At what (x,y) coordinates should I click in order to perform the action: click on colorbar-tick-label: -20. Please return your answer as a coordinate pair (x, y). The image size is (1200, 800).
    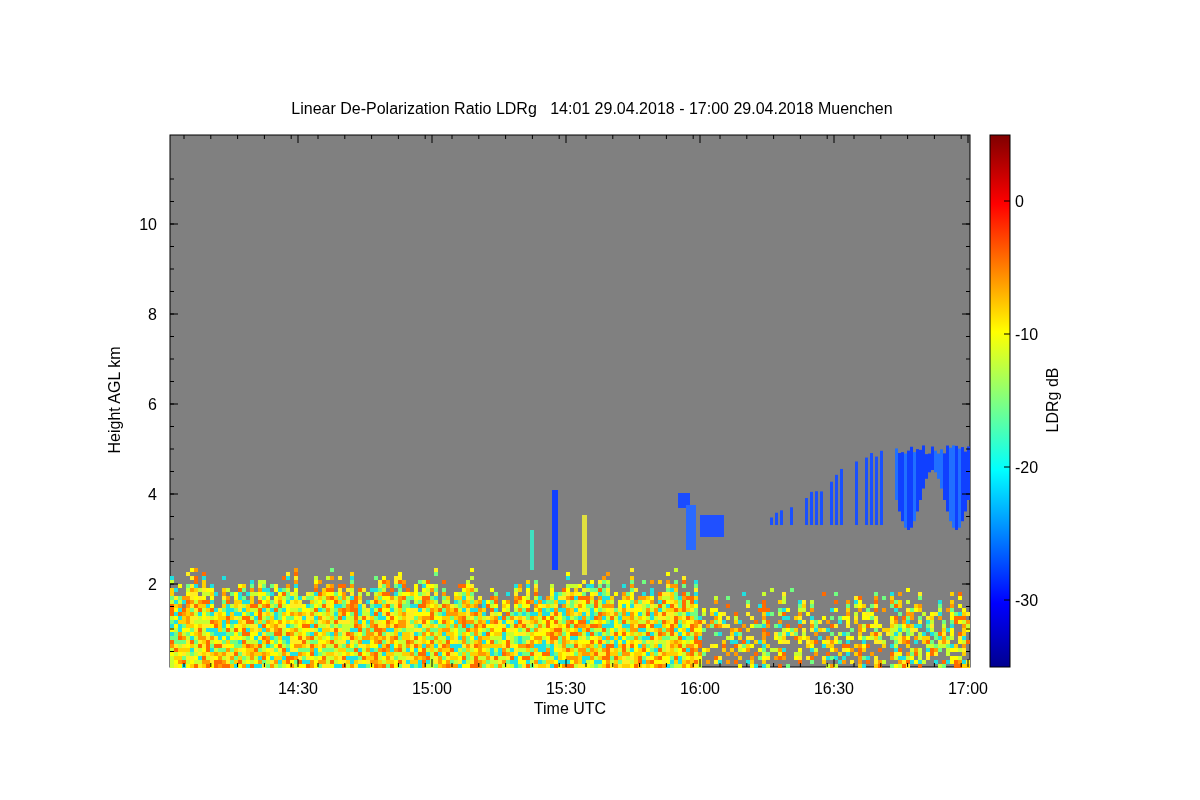
    Looking at the image, I should click on (1027, 467).